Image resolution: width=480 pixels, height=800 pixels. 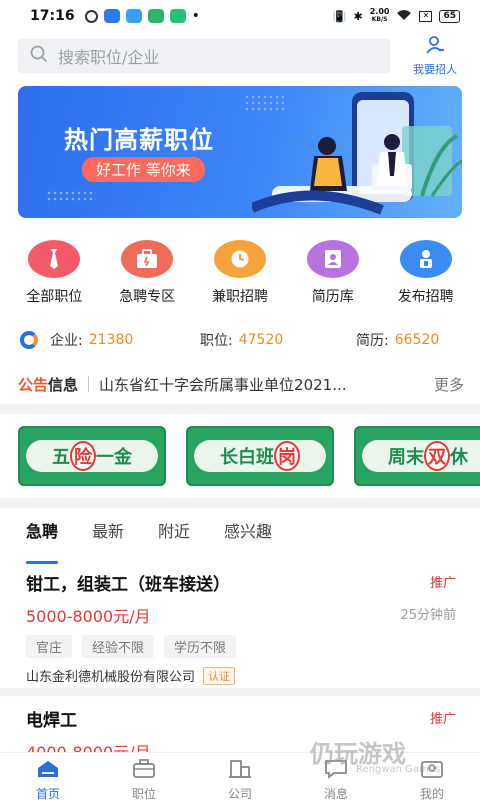 What do you see at coordinates (435, 69) in the screenshot?
I see `recruit-label: 我要招人` at bounding box center [435, 69].